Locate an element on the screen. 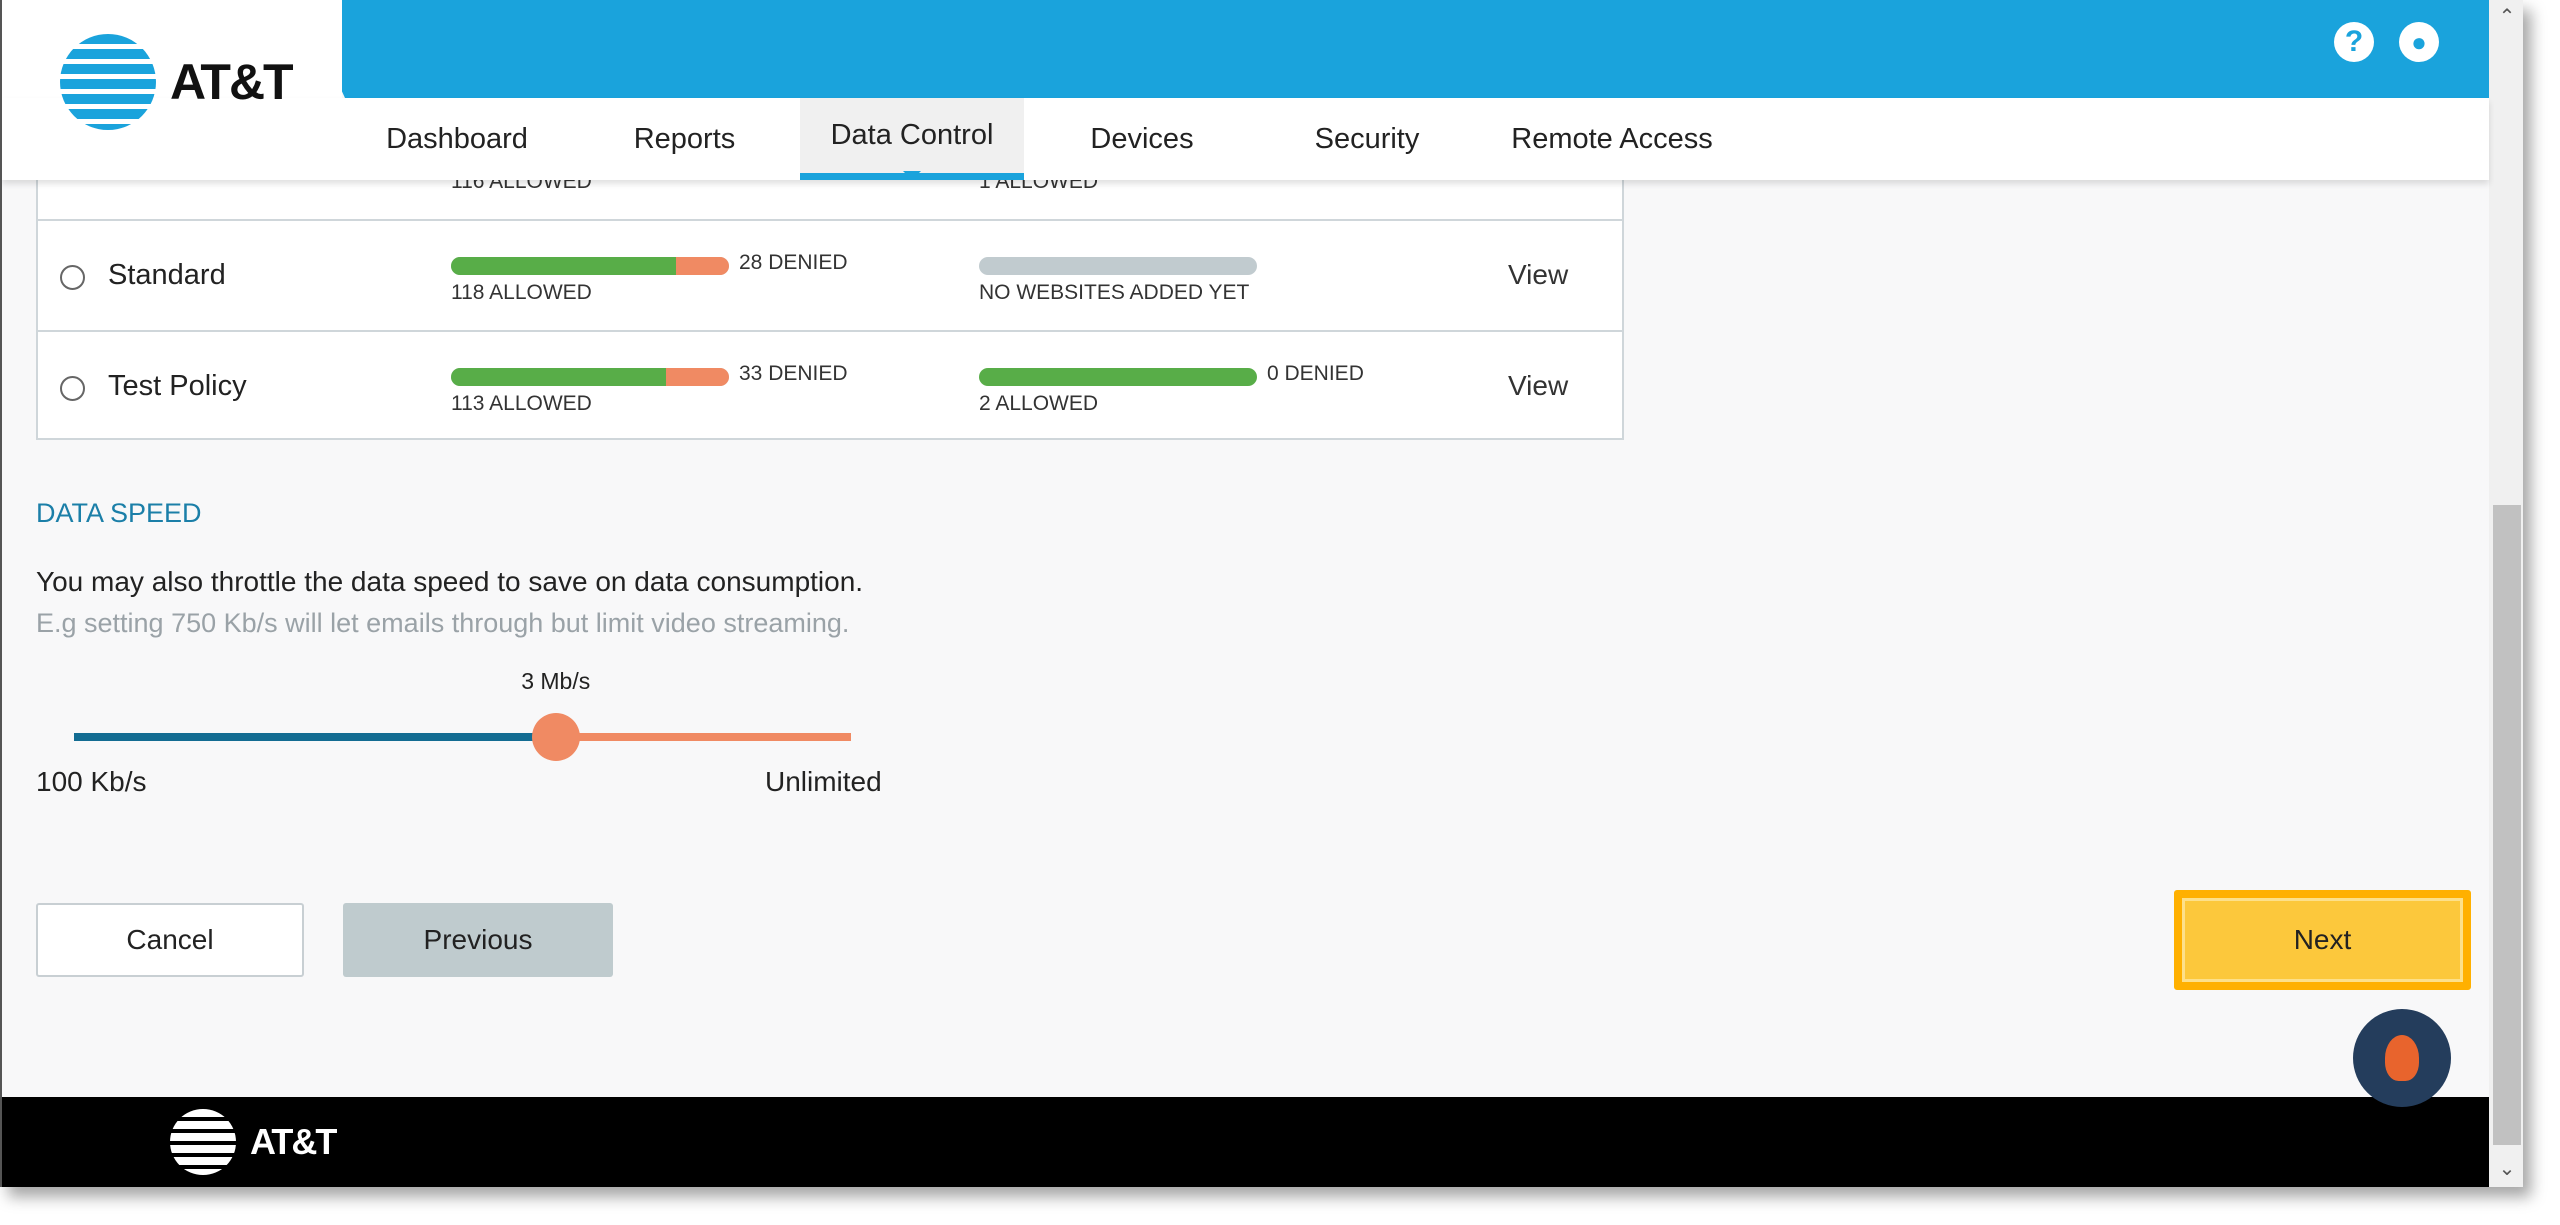 The image size is (2560, 1225). tab-remote-access: Remote Access is located at coordinates (1612, 139).